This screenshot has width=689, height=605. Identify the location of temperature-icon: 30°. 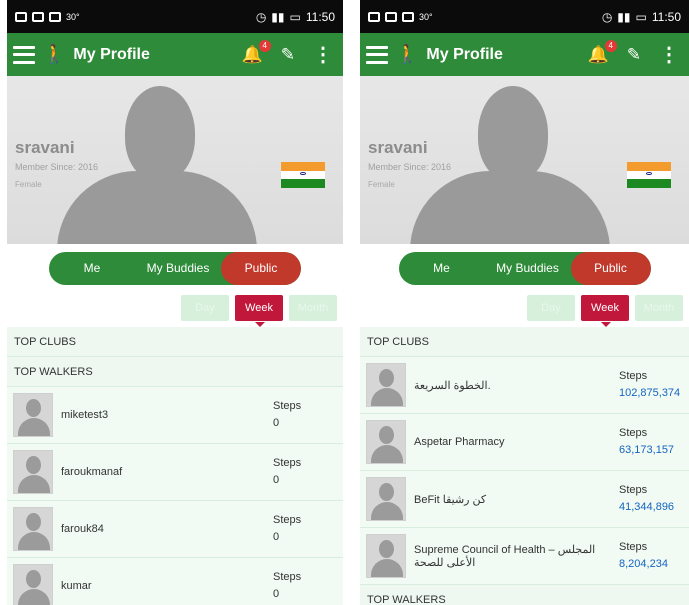
(73, 16).